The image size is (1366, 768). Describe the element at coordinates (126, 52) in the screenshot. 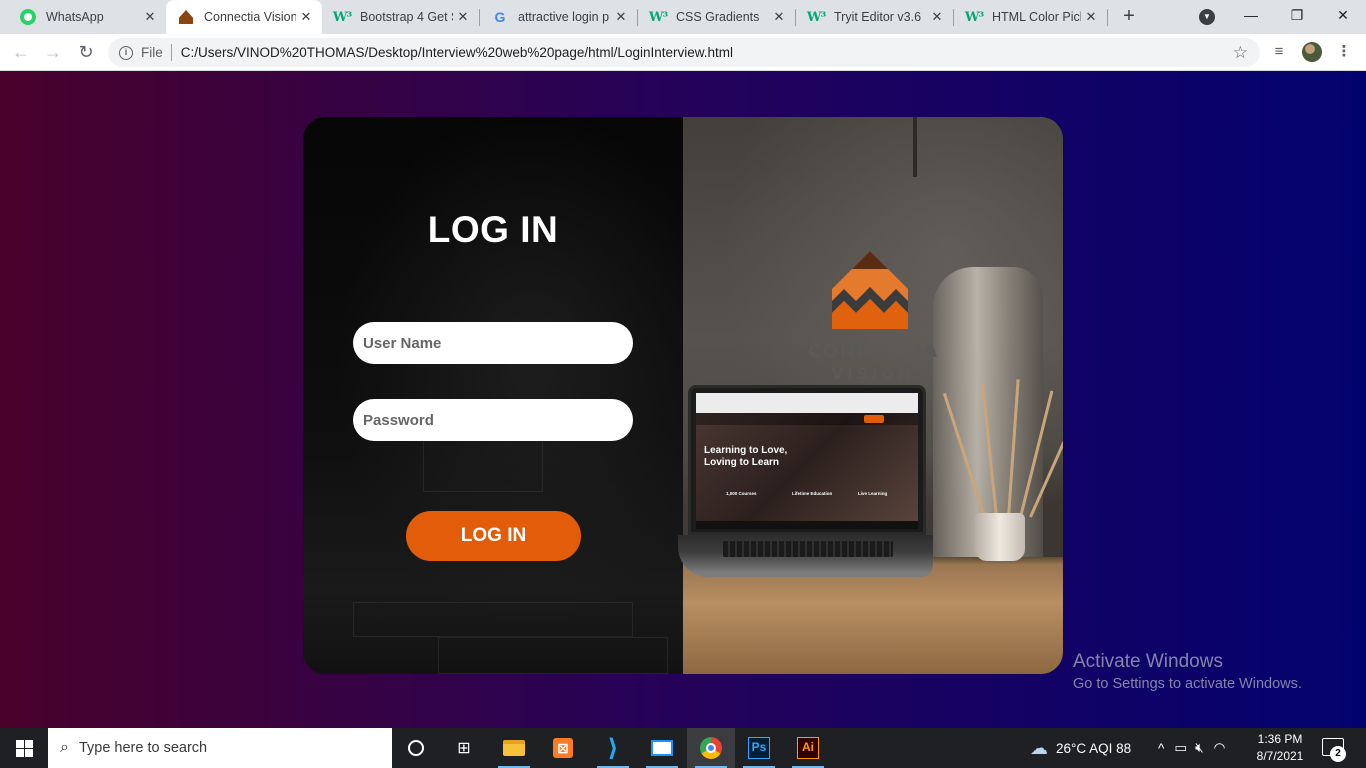

I see `info-icon: i` at that location.